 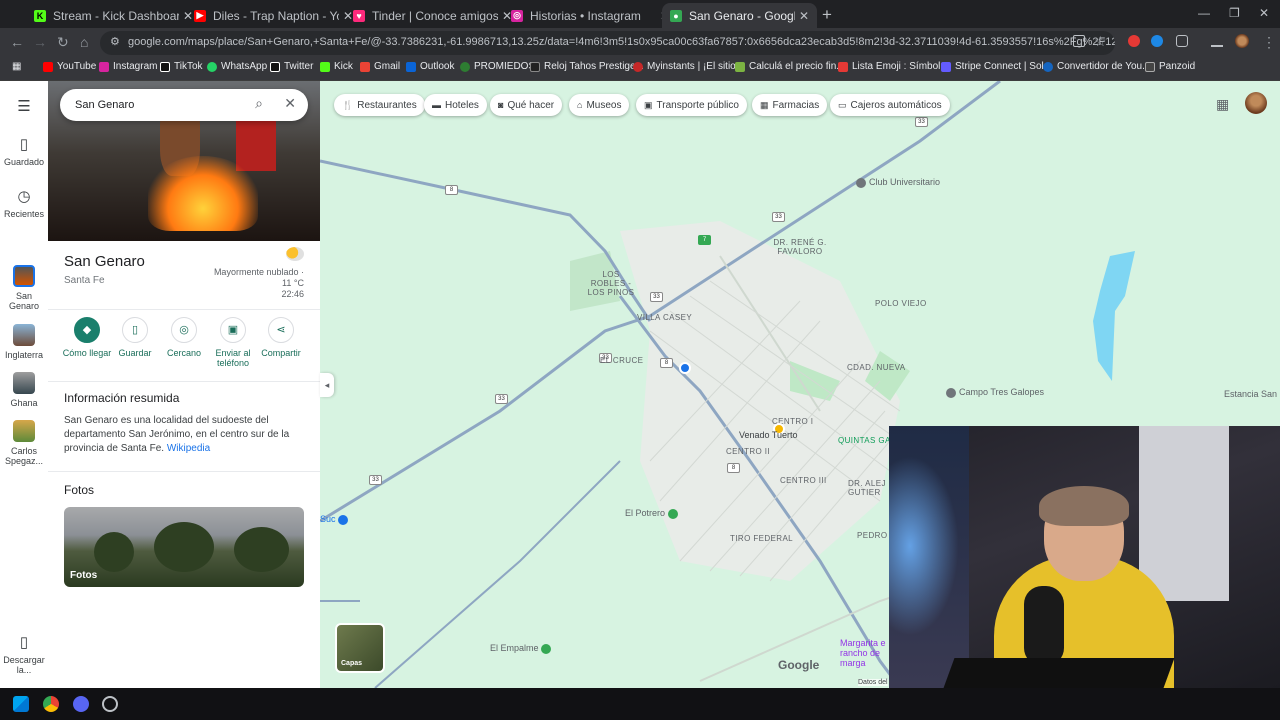 What do you see at coordinates (237, 66) in the screenshot?
I see `bookmark-whatsapp: WhatsApp` at bounding box center [237, 66].